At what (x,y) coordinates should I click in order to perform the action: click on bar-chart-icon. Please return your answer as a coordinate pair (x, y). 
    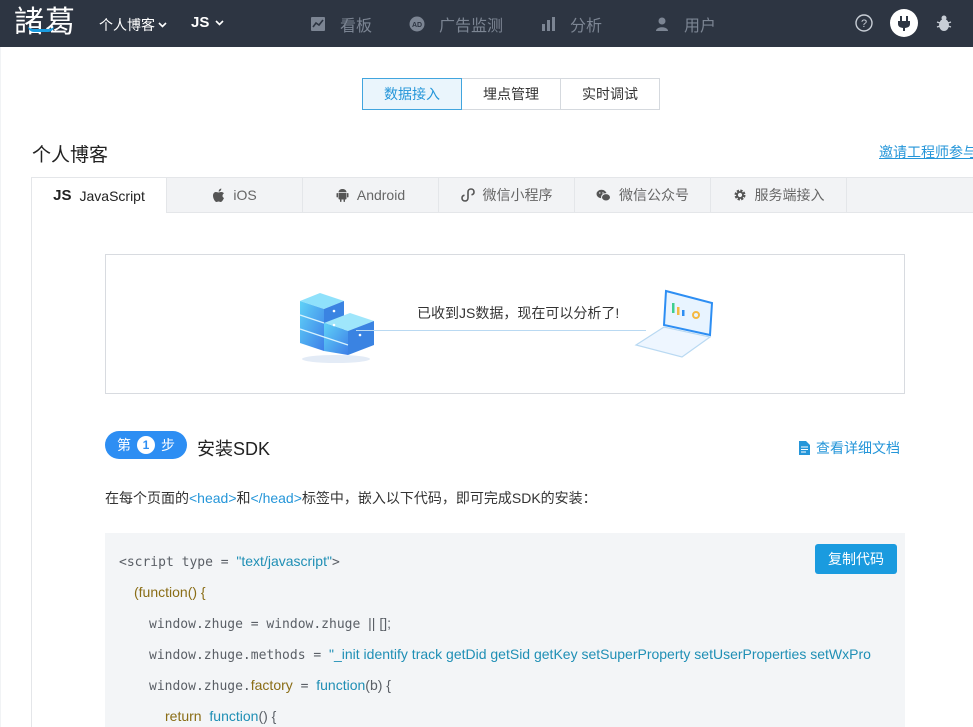
    Looking at the image, I should click on (548, 24).